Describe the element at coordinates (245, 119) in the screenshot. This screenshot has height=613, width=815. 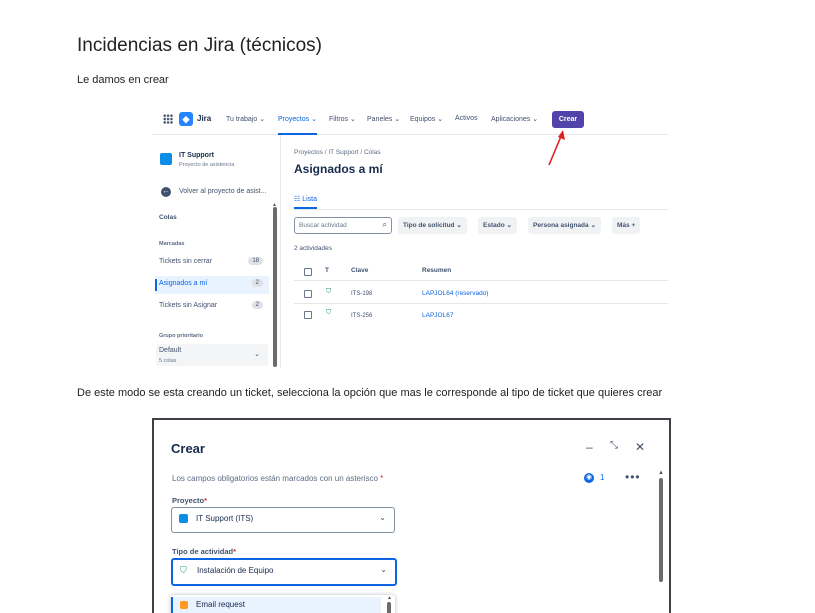
I see `nav-tu-trabajo: Tu trabajo ⌄` at that location.